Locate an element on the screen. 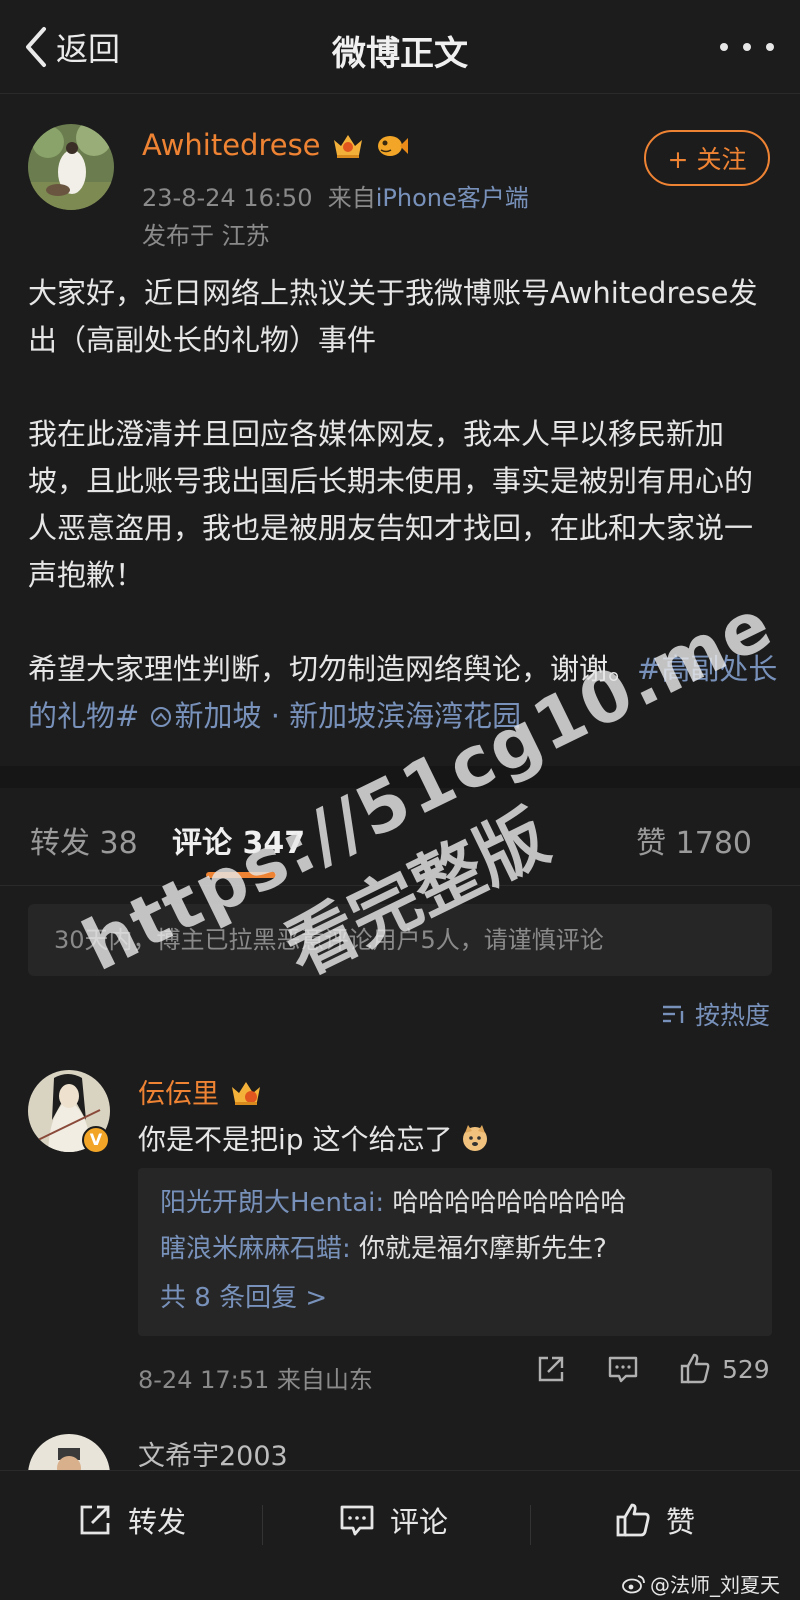 The image size is (800, 1600). repost-button: 转发 is located at coordinates (131, 1520).